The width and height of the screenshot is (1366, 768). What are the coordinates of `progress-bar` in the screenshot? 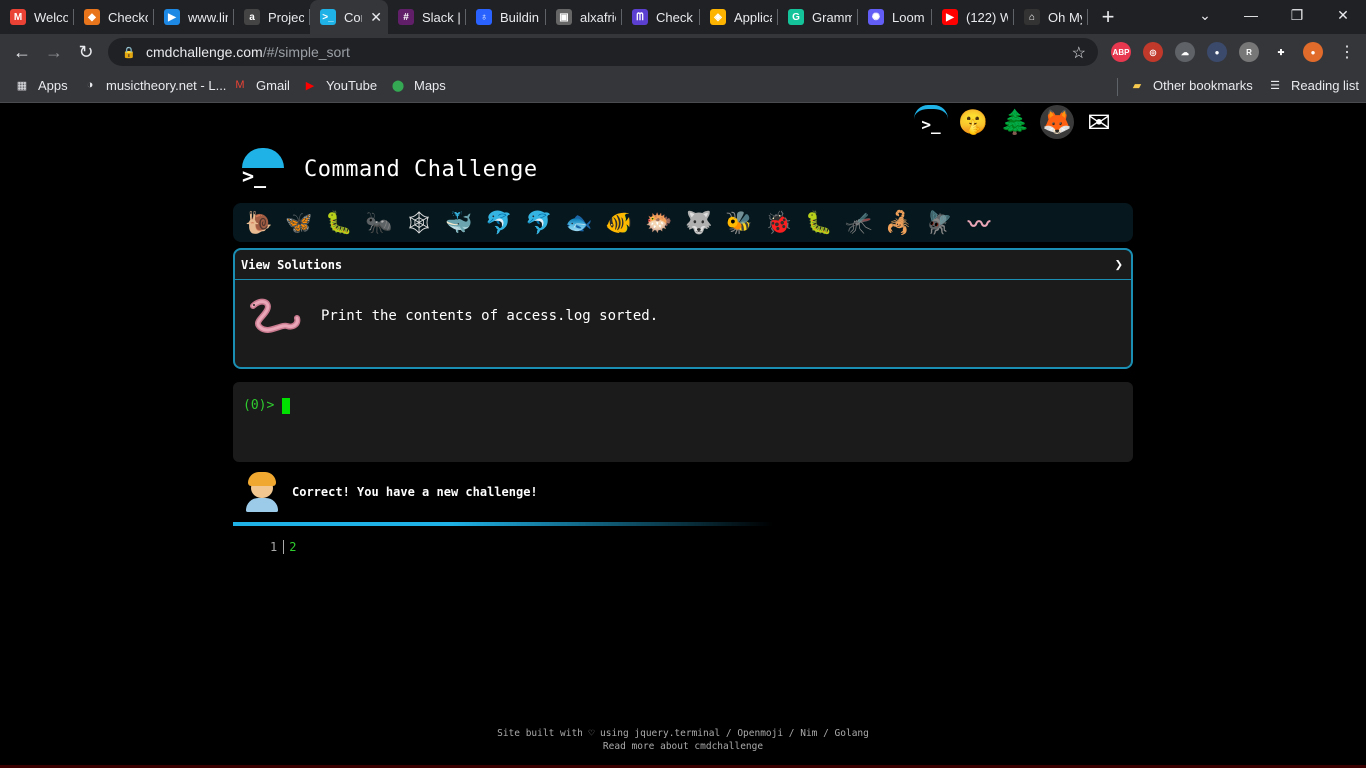 It's located at (503, 524).